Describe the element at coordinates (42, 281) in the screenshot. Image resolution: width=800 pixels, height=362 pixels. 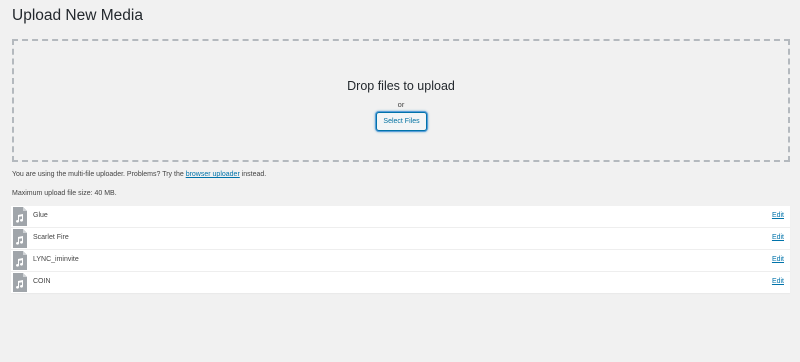
I see `media-item-name: COIN` at that location.